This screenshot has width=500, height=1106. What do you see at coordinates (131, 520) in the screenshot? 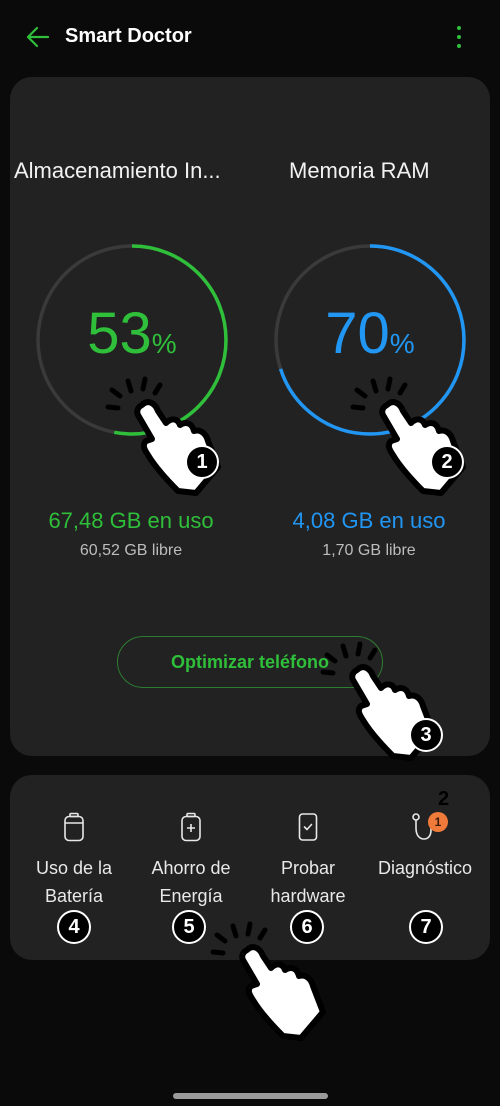
I see `storage-used: 67,48 GB en uso` at bounding box center [131, 520].